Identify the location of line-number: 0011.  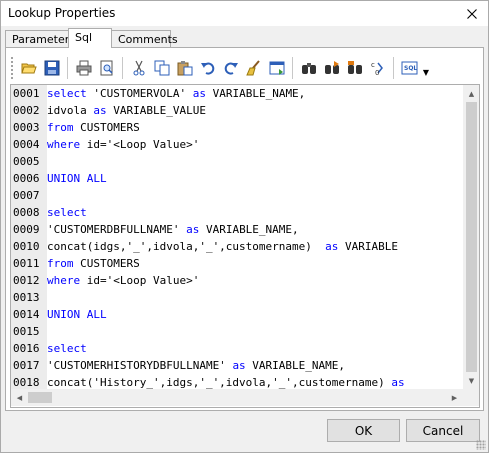
(26, 263).